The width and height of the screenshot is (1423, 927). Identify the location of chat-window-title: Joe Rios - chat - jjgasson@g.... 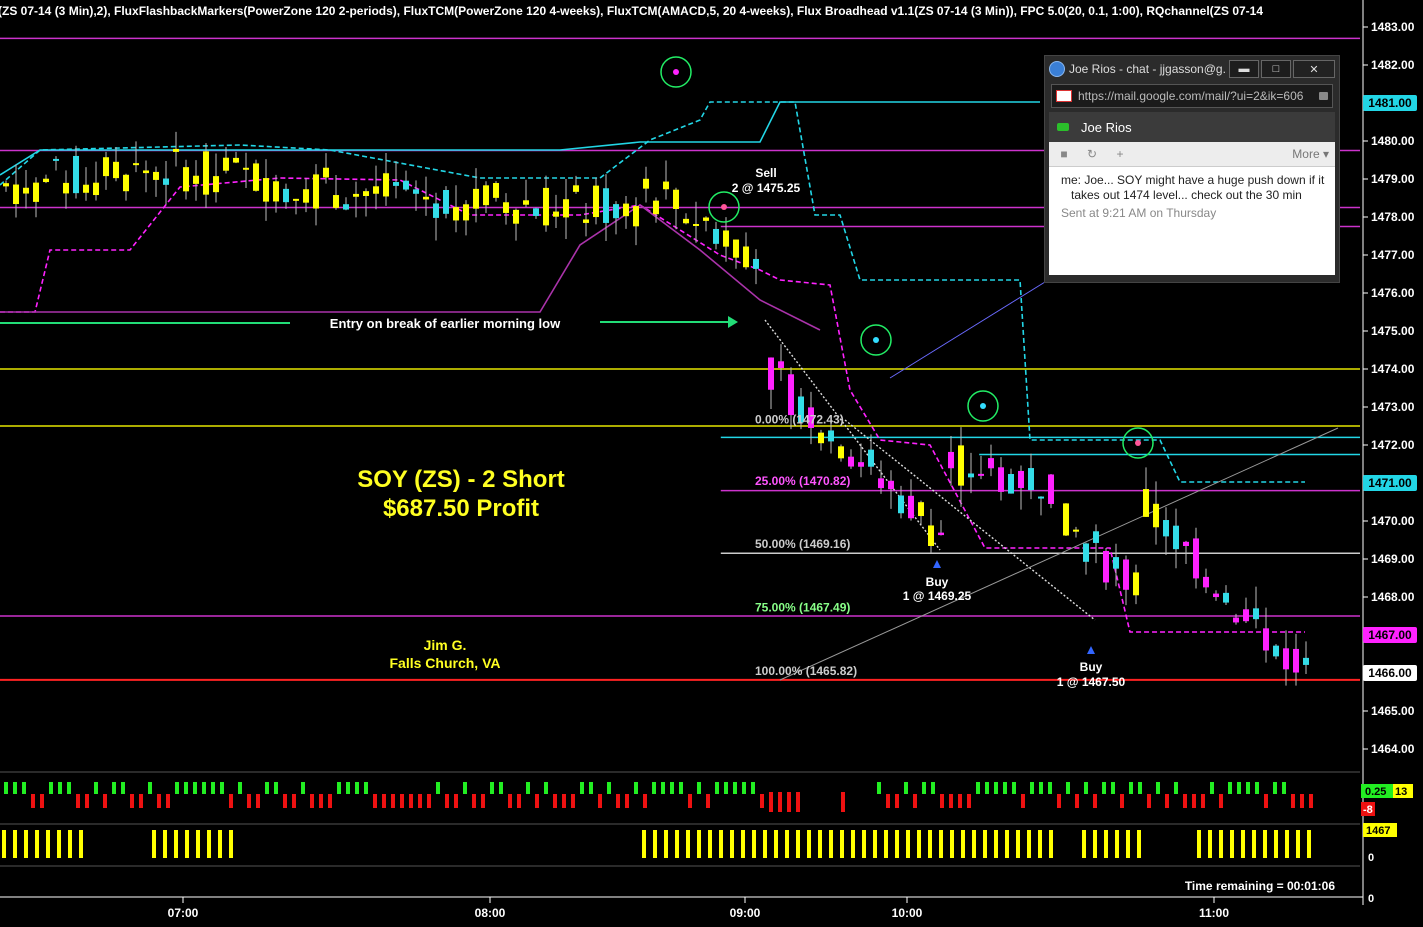
(1148, 69).